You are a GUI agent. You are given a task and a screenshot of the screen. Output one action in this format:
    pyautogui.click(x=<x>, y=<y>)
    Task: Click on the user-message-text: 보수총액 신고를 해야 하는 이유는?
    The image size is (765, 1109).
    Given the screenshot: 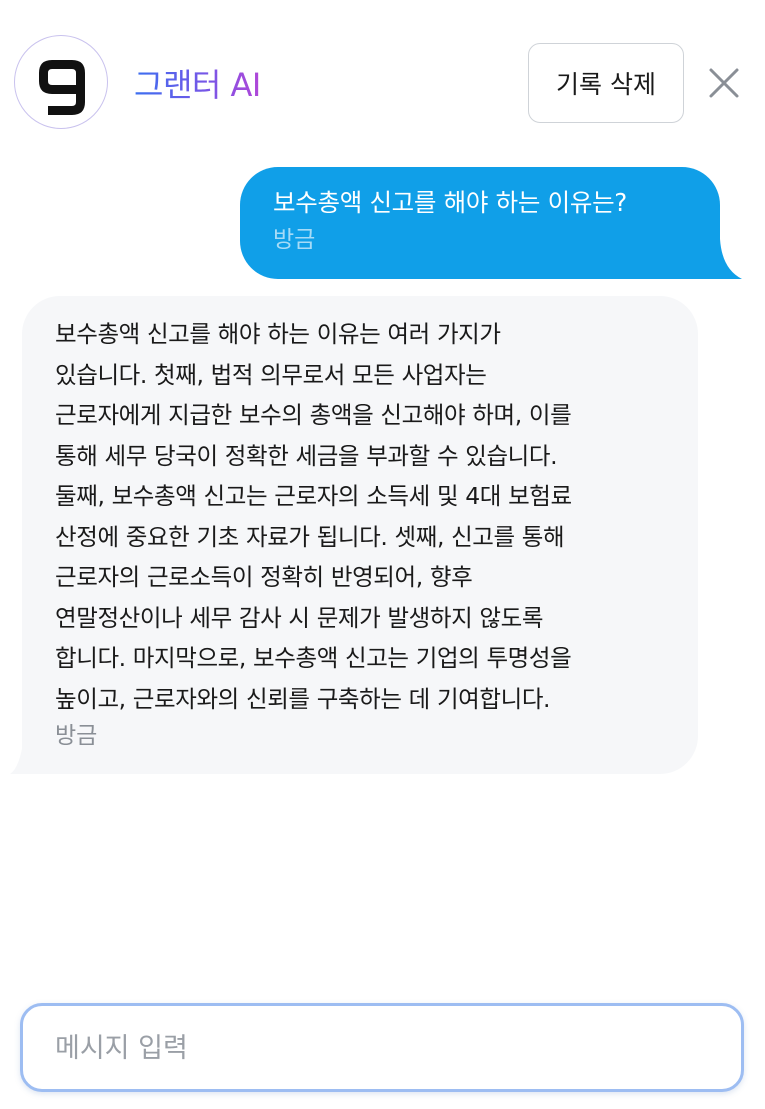 What is the action you would take?
    pyautogui.click(x=450, y=202)
    